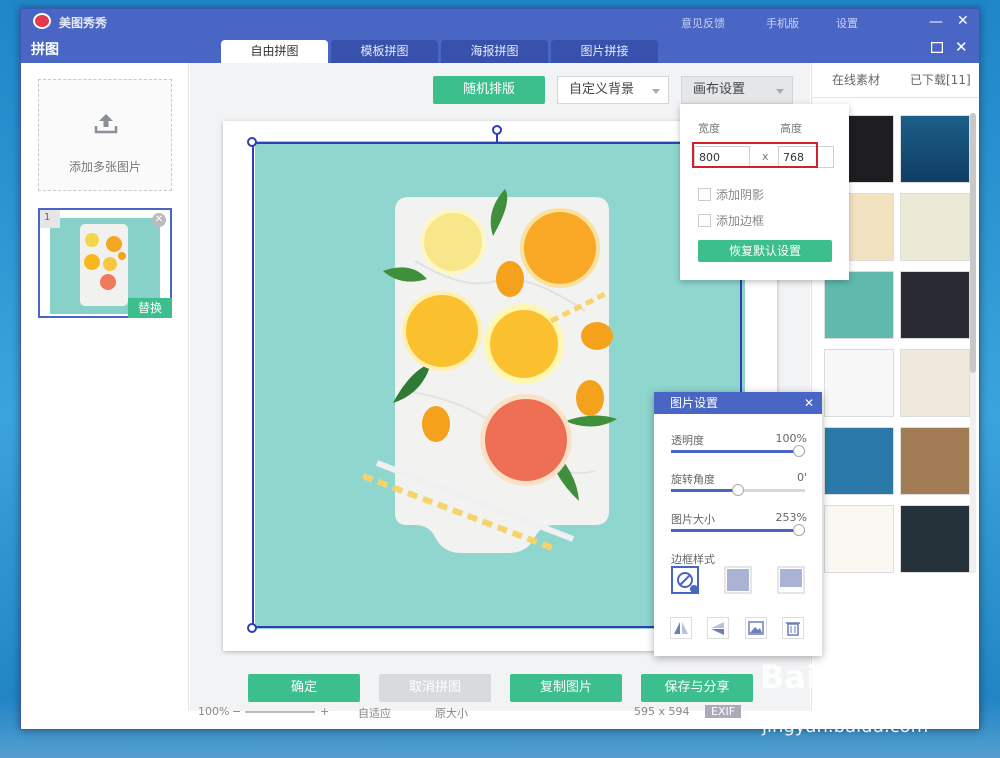  I want to click on border-style-label: 边框样式, so click(693, 559).